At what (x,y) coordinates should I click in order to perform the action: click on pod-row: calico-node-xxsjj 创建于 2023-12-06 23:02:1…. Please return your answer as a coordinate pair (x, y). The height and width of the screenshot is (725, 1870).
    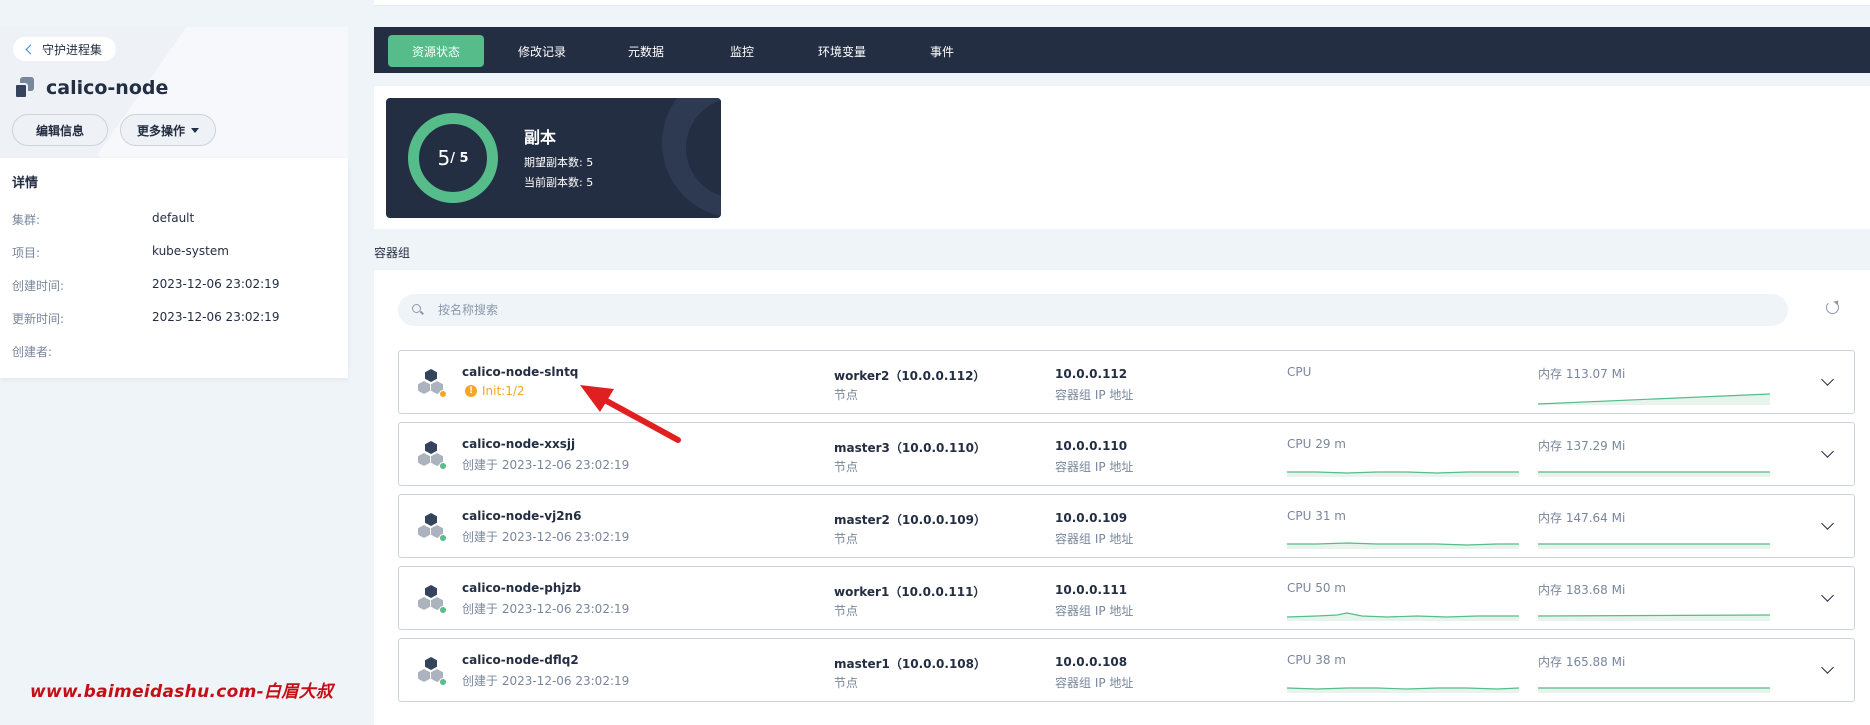
    Looking at the image, I should click on (1126, 454).